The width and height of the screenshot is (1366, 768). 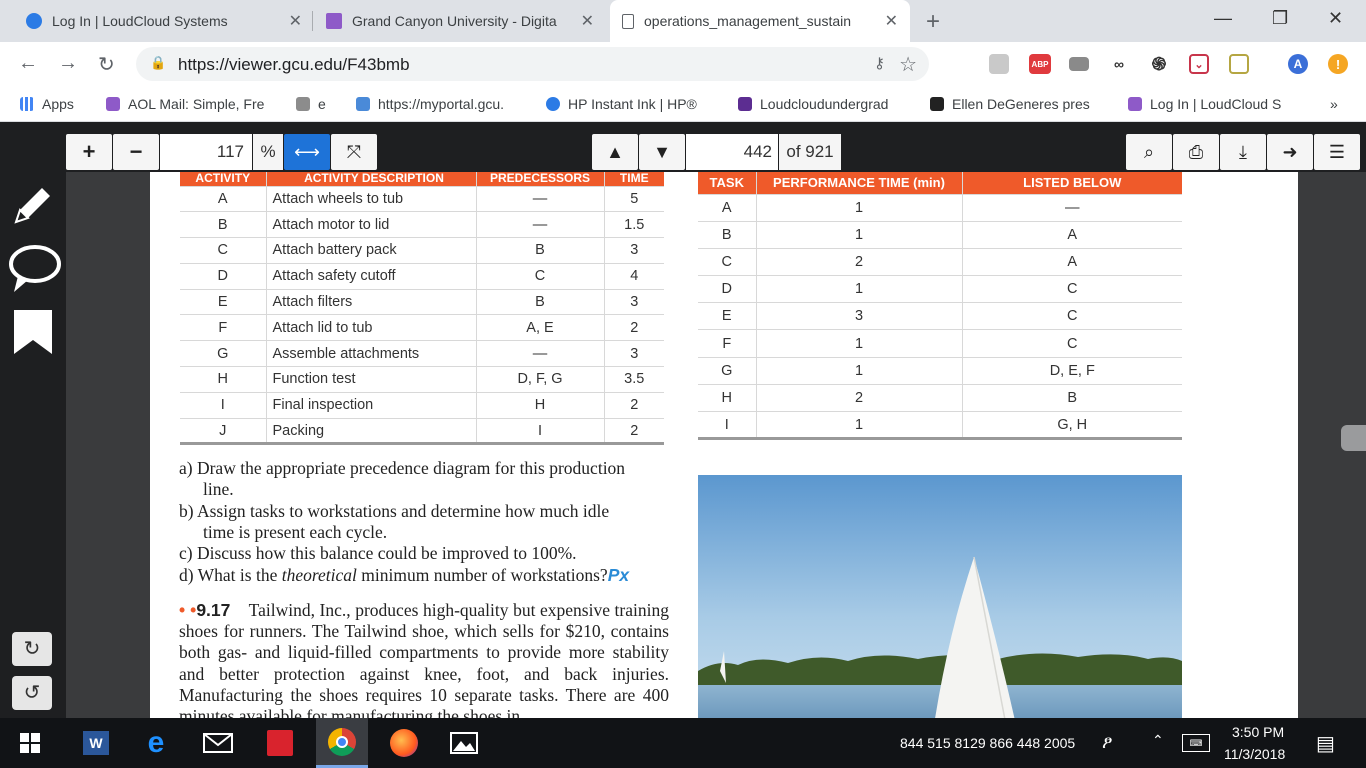 I want to click on bookmark-apps: Apps, so click(x=47, y=104).